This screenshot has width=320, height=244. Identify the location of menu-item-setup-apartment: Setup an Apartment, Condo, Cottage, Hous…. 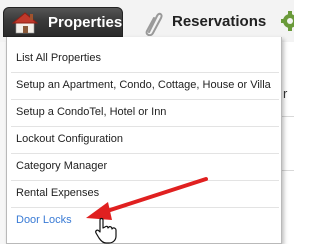
(147, 85).